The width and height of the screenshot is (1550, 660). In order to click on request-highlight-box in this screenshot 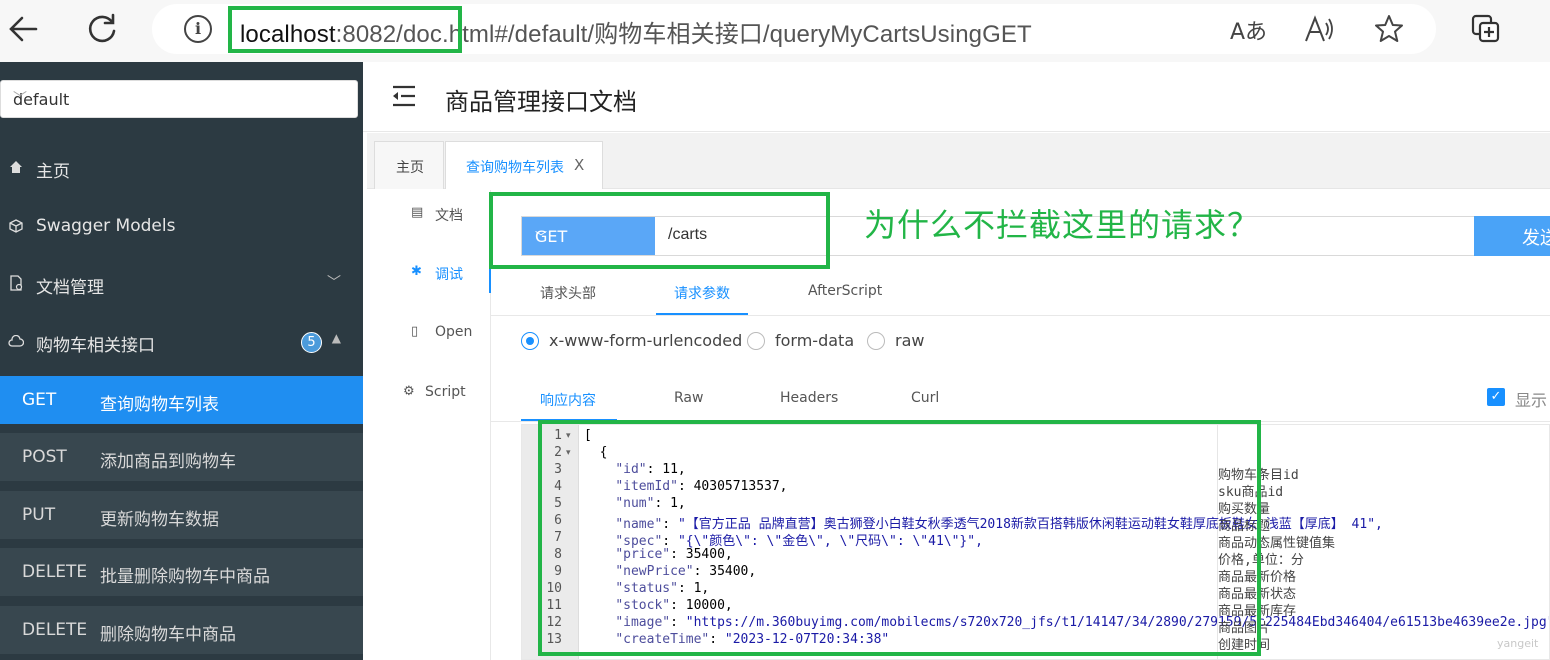, I will do `click(659, 230)`.